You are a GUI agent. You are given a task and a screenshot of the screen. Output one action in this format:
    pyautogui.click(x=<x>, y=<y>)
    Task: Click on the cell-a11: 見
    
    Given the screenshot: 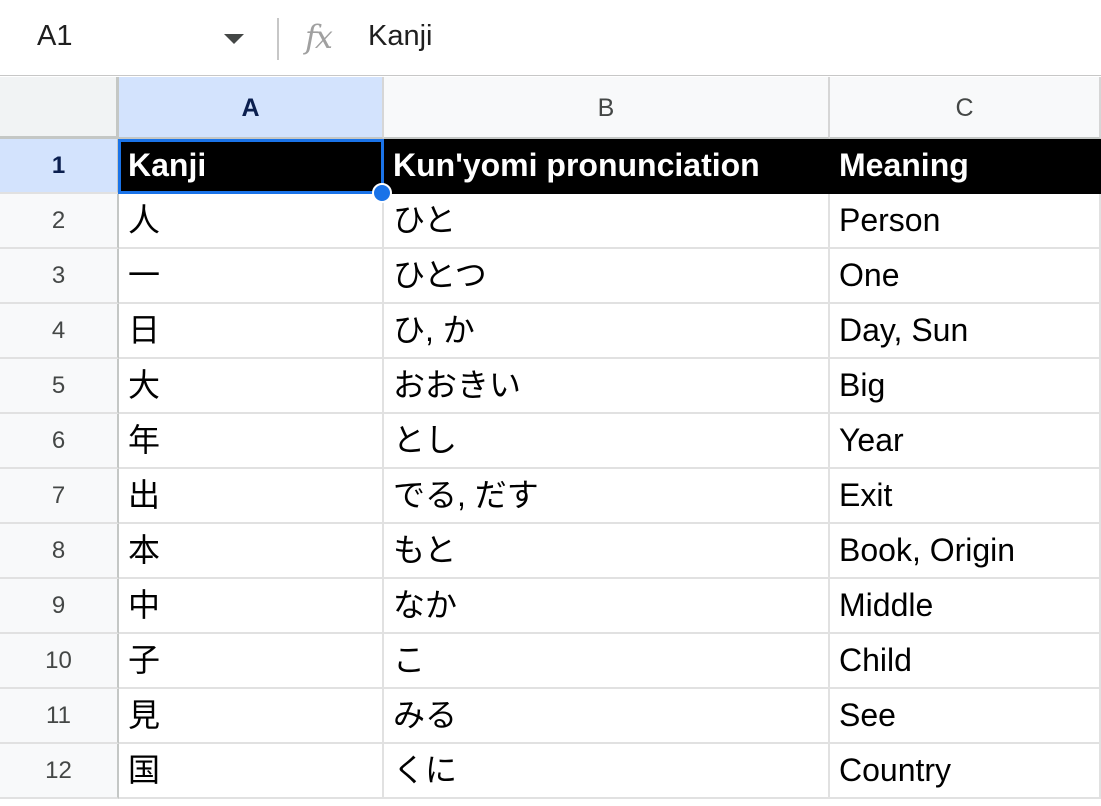 What is the action you would take?
    pyautogui.click(x=251, y=716)
    